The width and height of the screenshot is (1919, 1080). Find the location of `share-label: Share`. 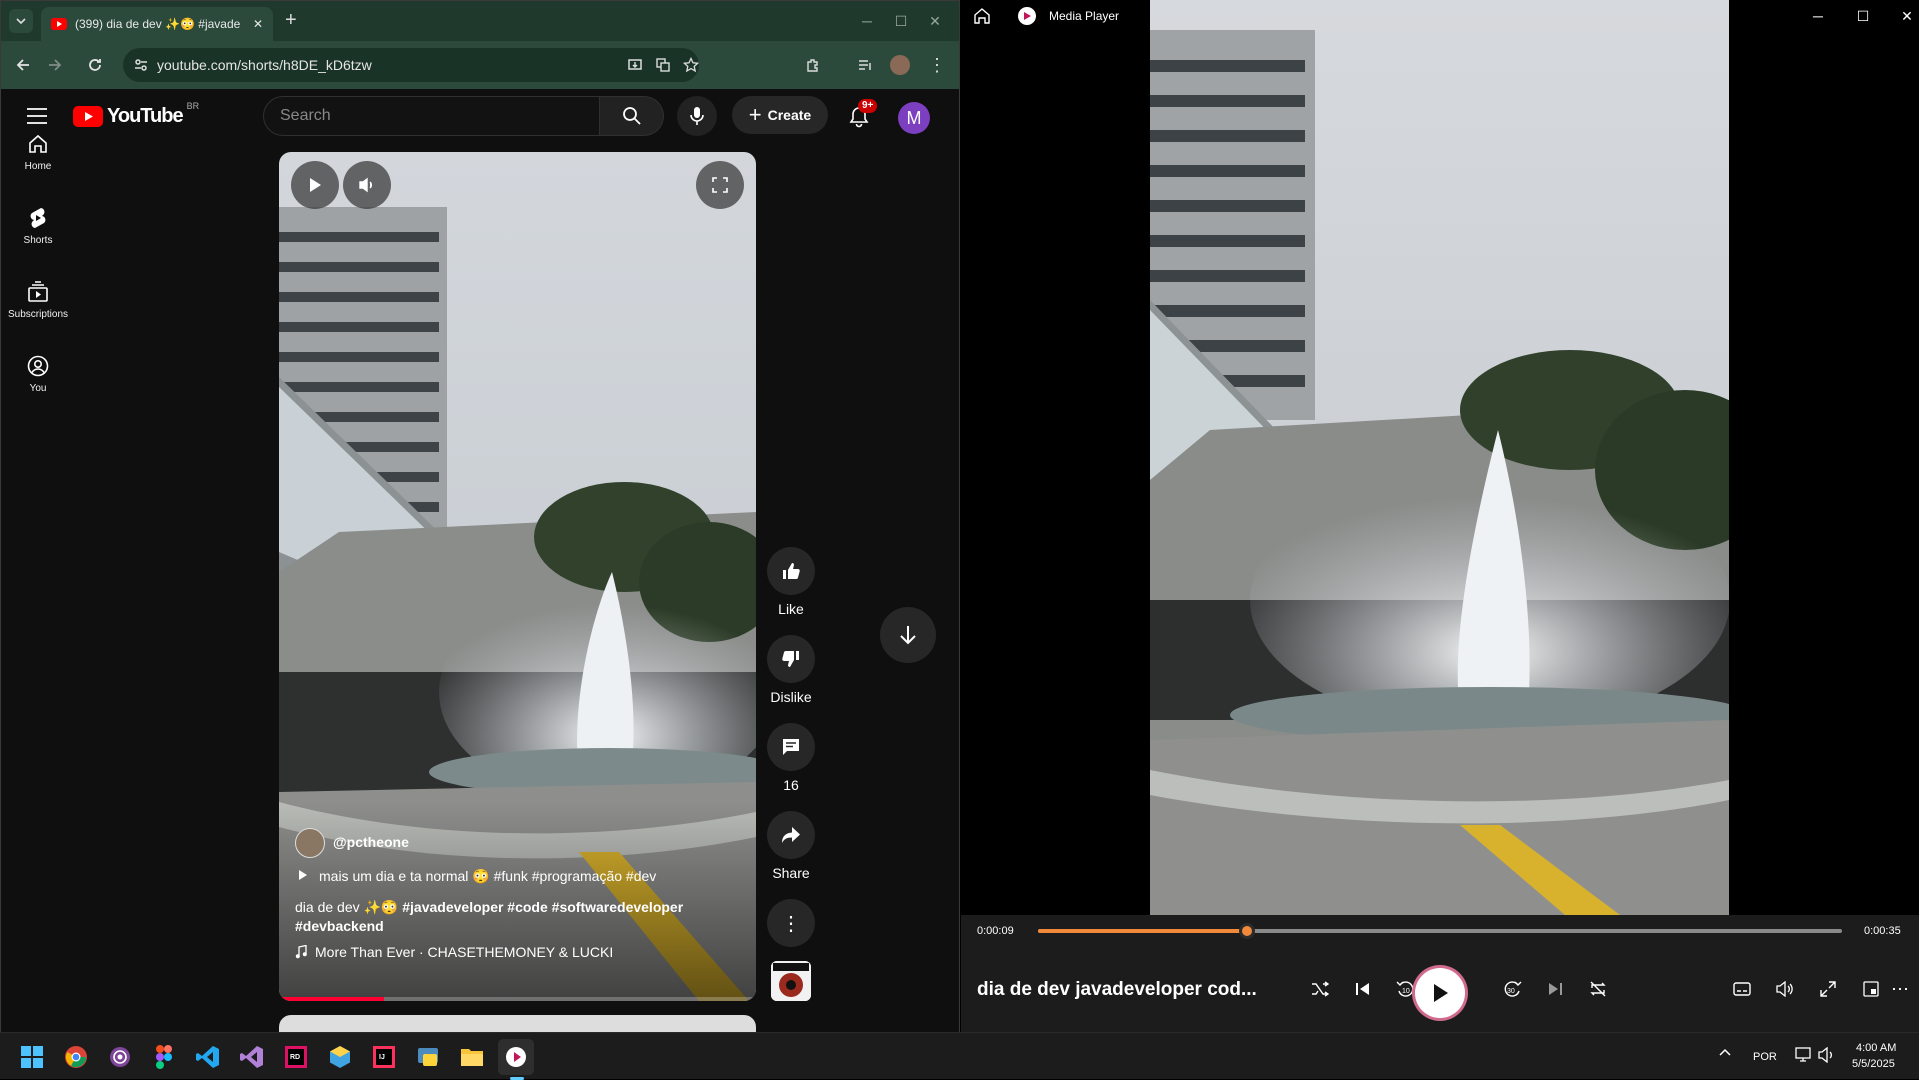

share-label: Share is located at coordinates (791, 873).